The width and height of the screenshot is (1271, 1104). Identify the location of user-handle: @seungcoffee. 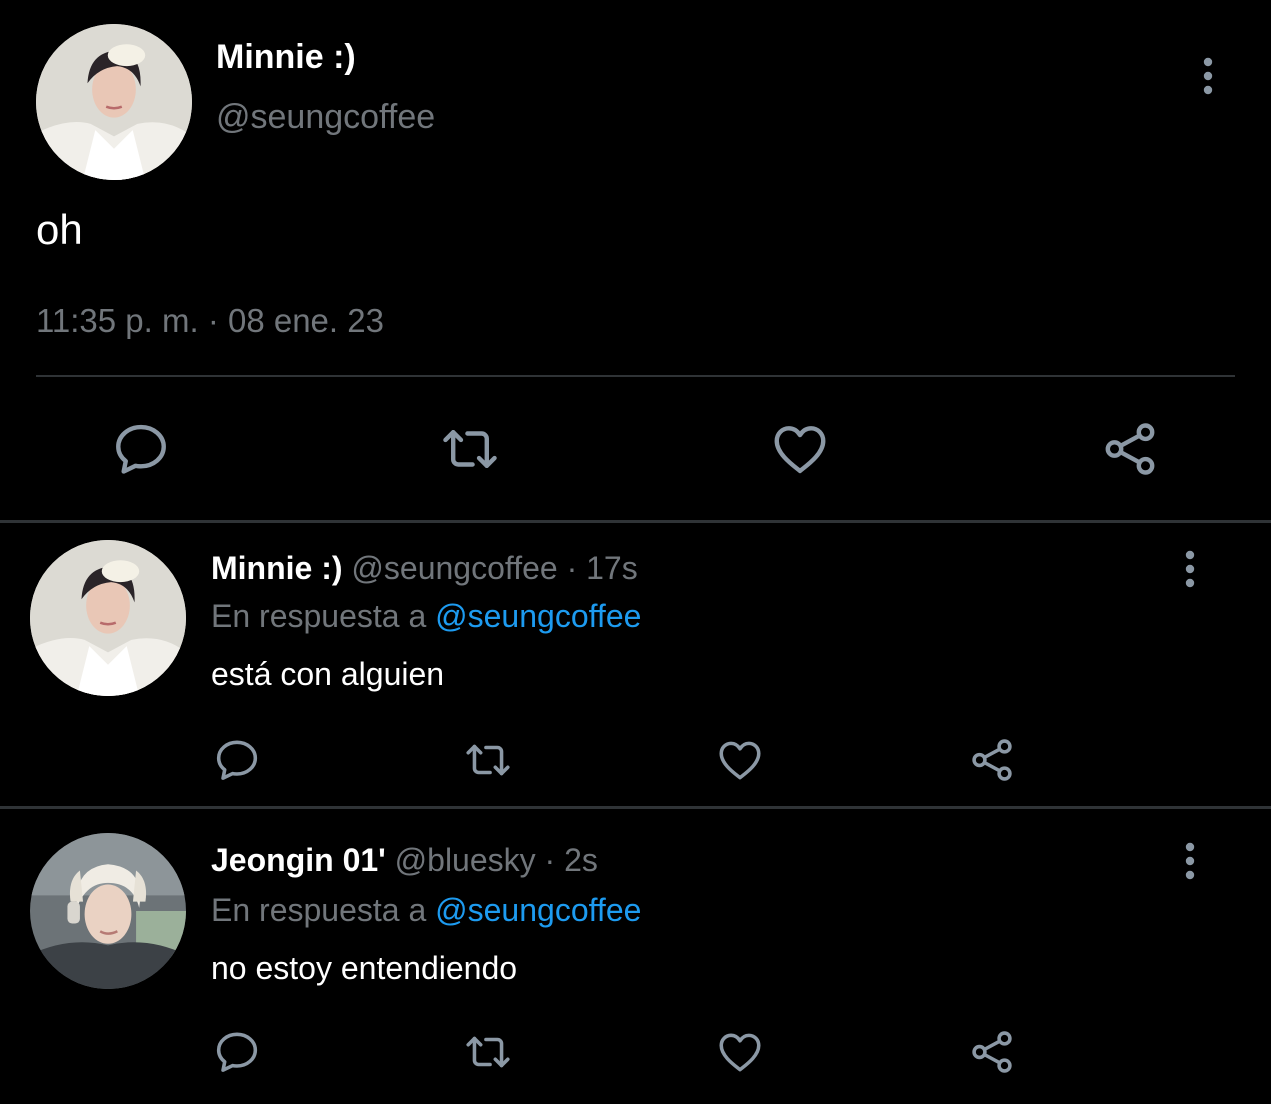
(325, 117).